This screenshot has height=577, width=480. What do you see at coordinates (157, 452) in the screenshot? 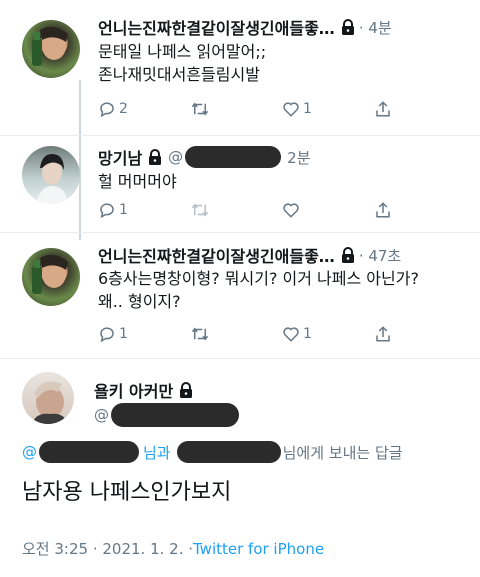
I see `reply-and: 님과` at bounding box center [157, 452].